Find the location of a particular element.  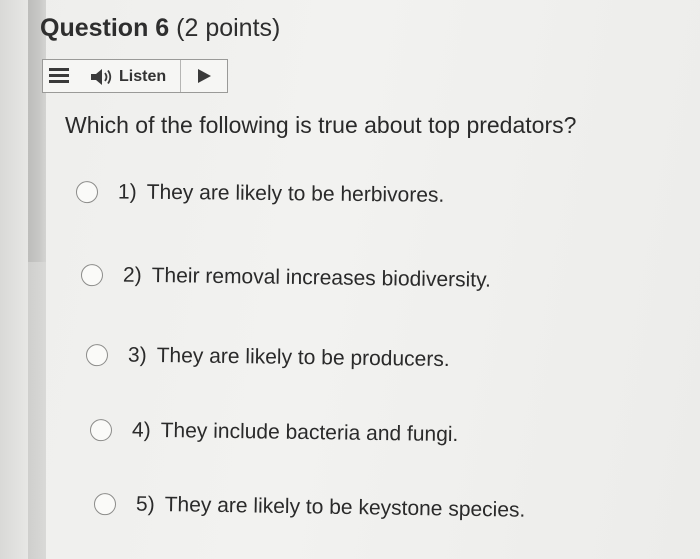

question-points: (2 points) is located at coordinates (228, 28).